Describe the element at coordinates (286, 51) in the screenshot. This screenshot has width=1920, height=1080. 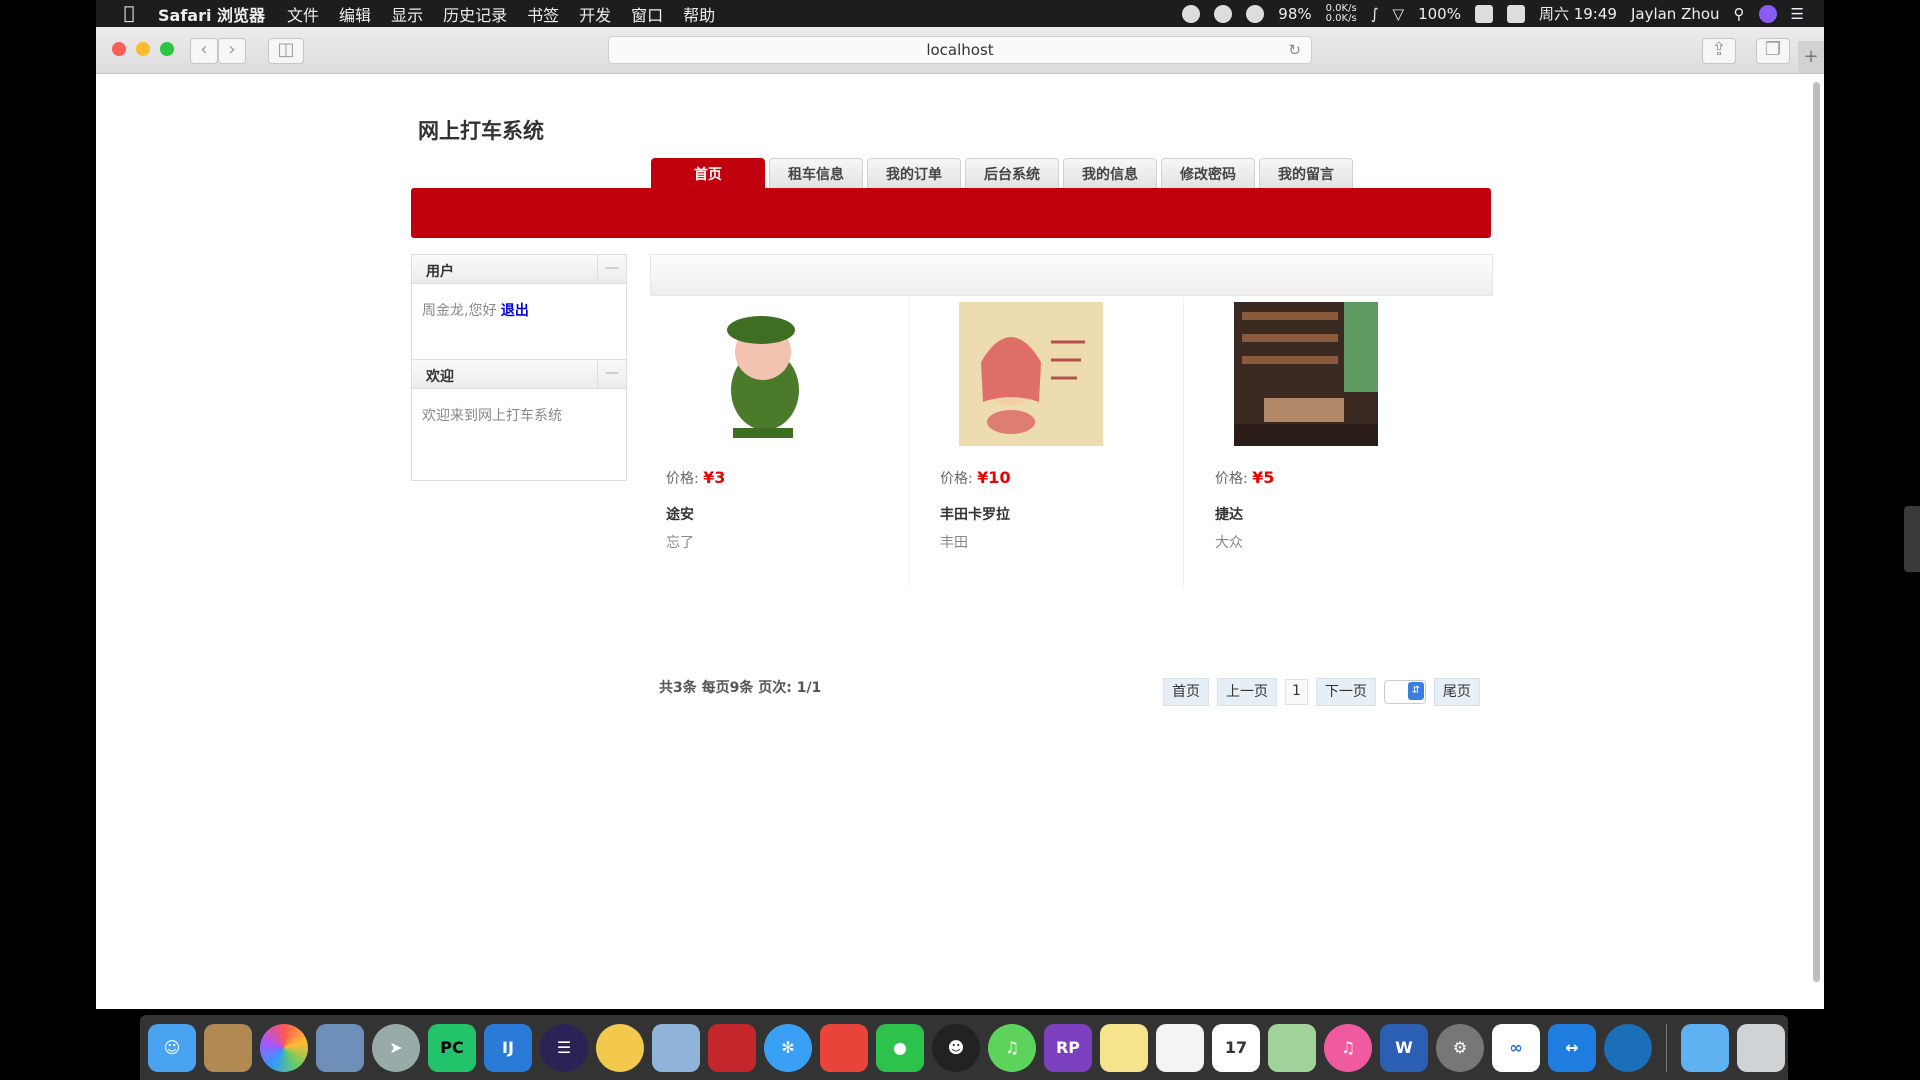
I see `sidebar-toggle-icon: ◫` at that location.